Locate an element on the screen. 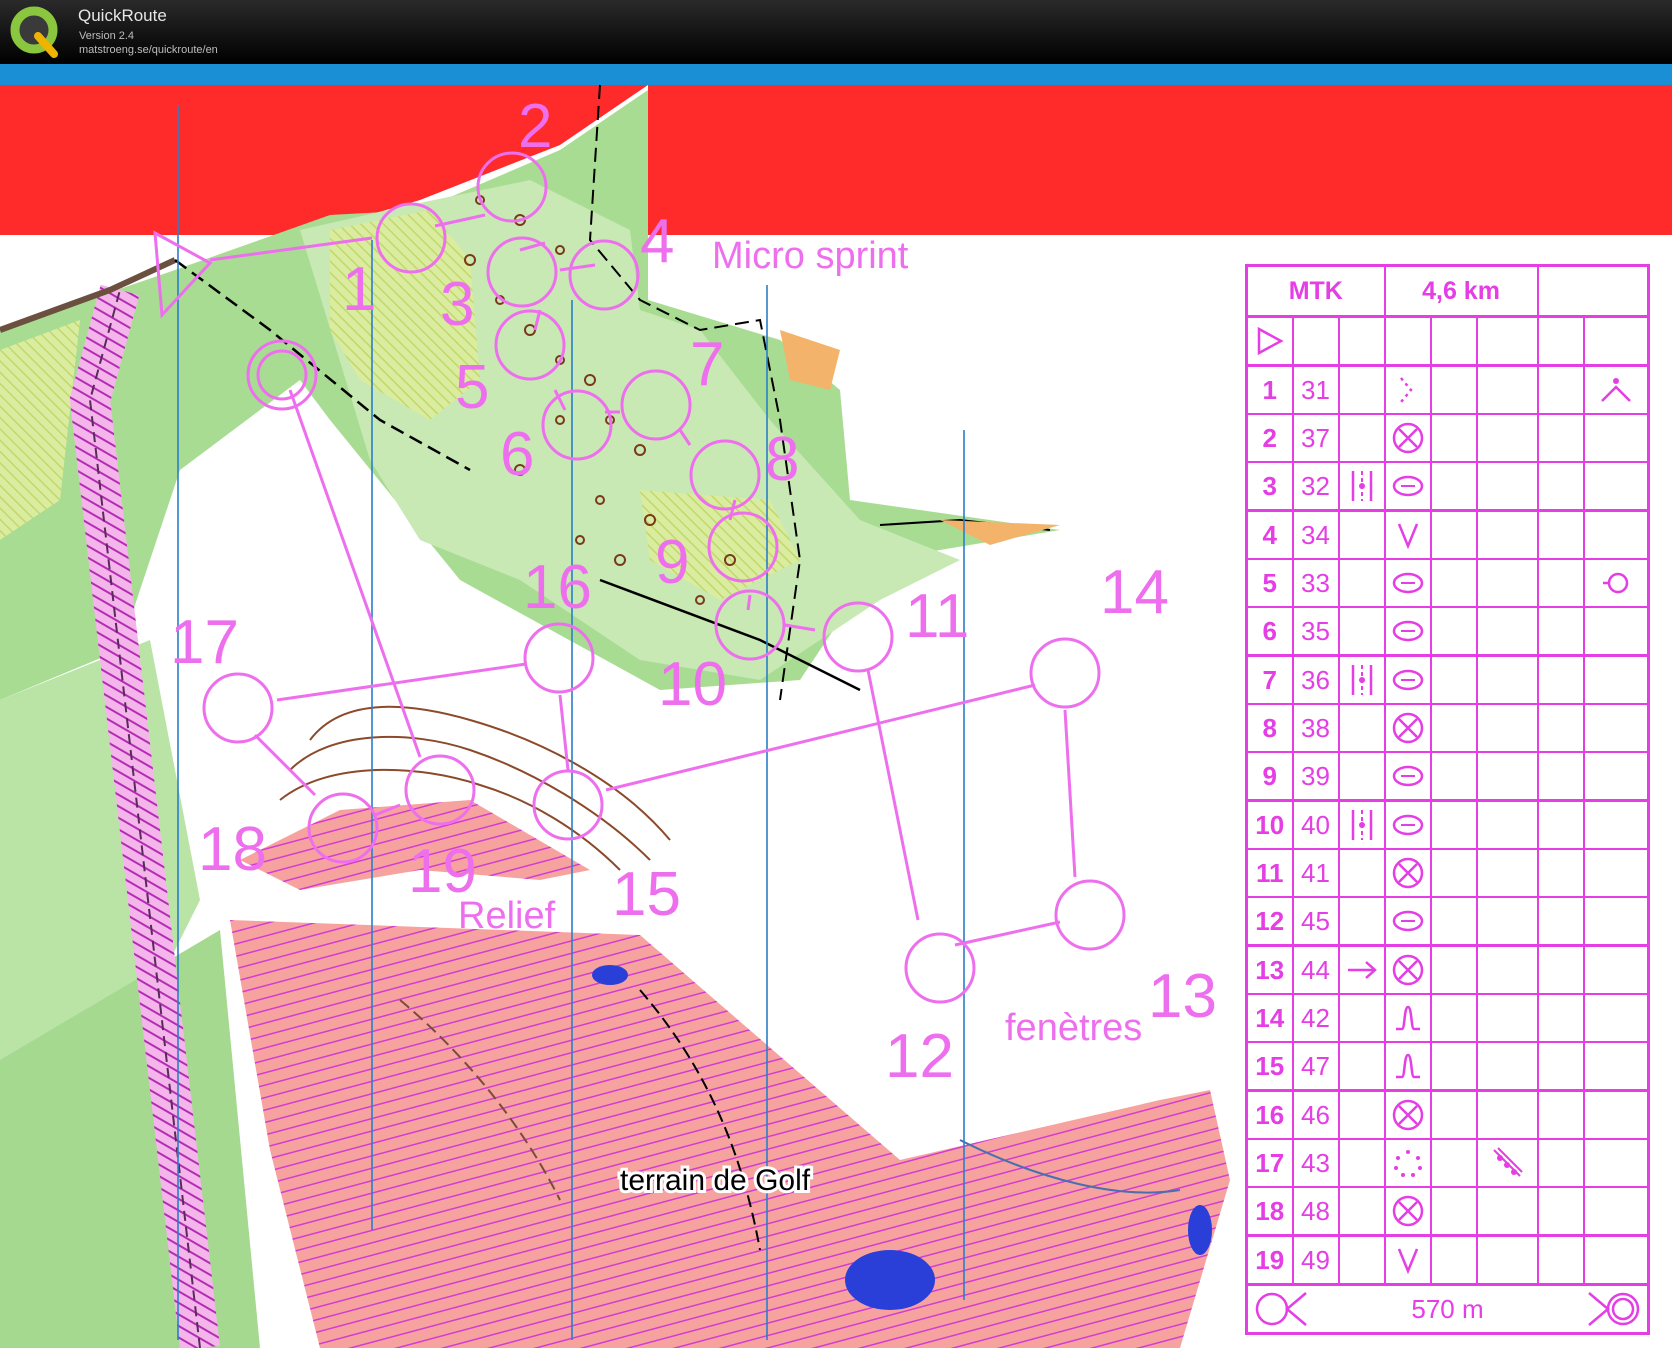 The height and width of the screenshot is (1348, 1672). stripes-icon is located at coordinates (1361, 486).